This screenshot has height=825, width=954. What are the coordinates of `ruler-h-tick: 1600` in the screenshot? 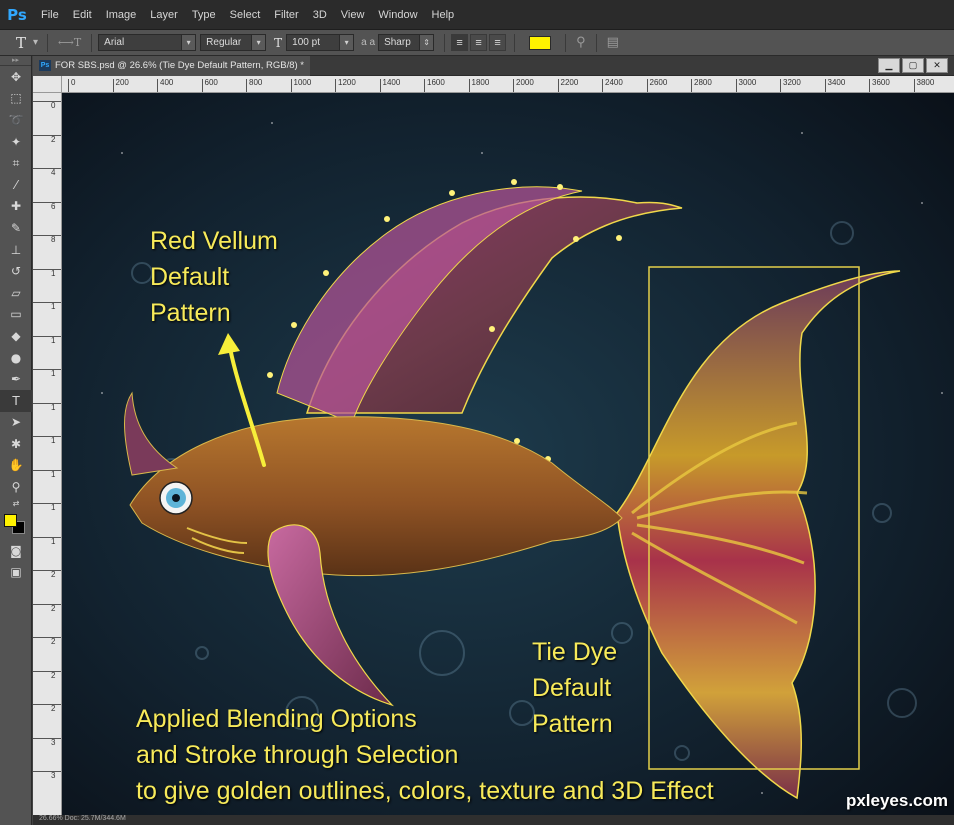 It's located at (434, 85).